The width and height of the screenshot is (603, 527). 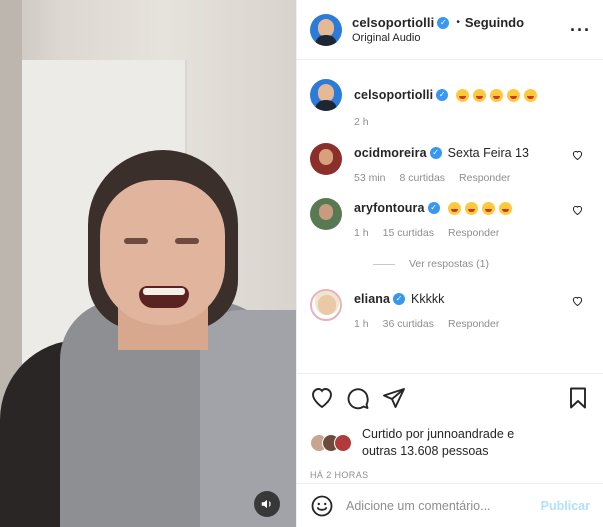 What do you see at coordinates (438, 434) in the screenshot?
I see `likes-line-1: Curtido por junnoandrade e` at bounding box center [438, 434].